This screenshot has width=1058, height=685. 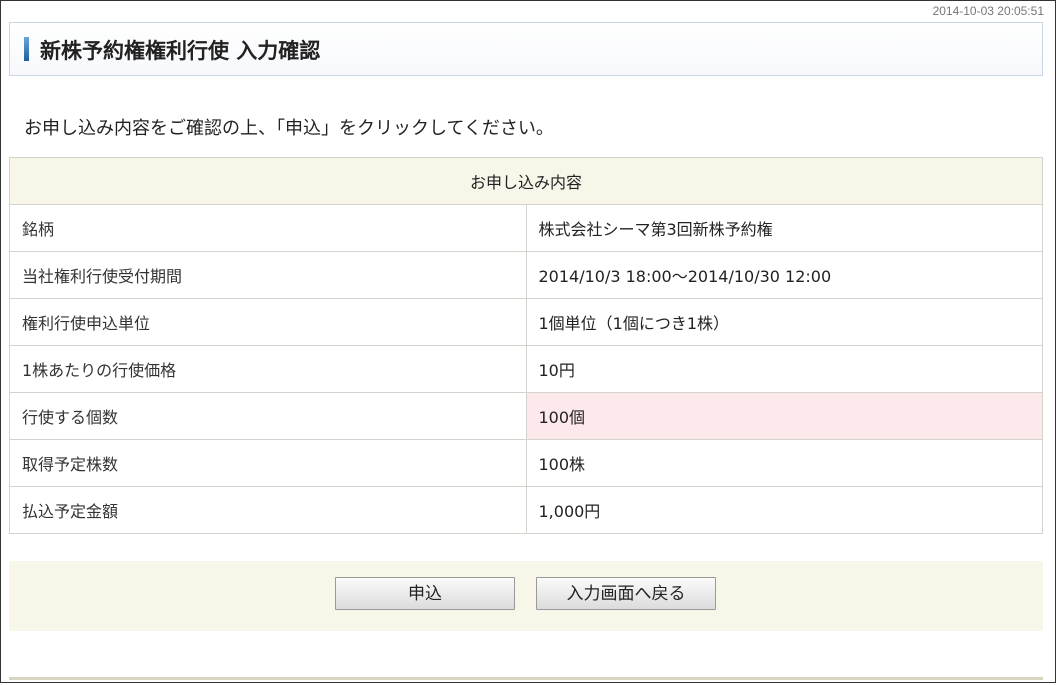 What do you see at coordinates (26, 49) in the screenshot?
I see `title-accent-bar` at bounding box center [26, 49].